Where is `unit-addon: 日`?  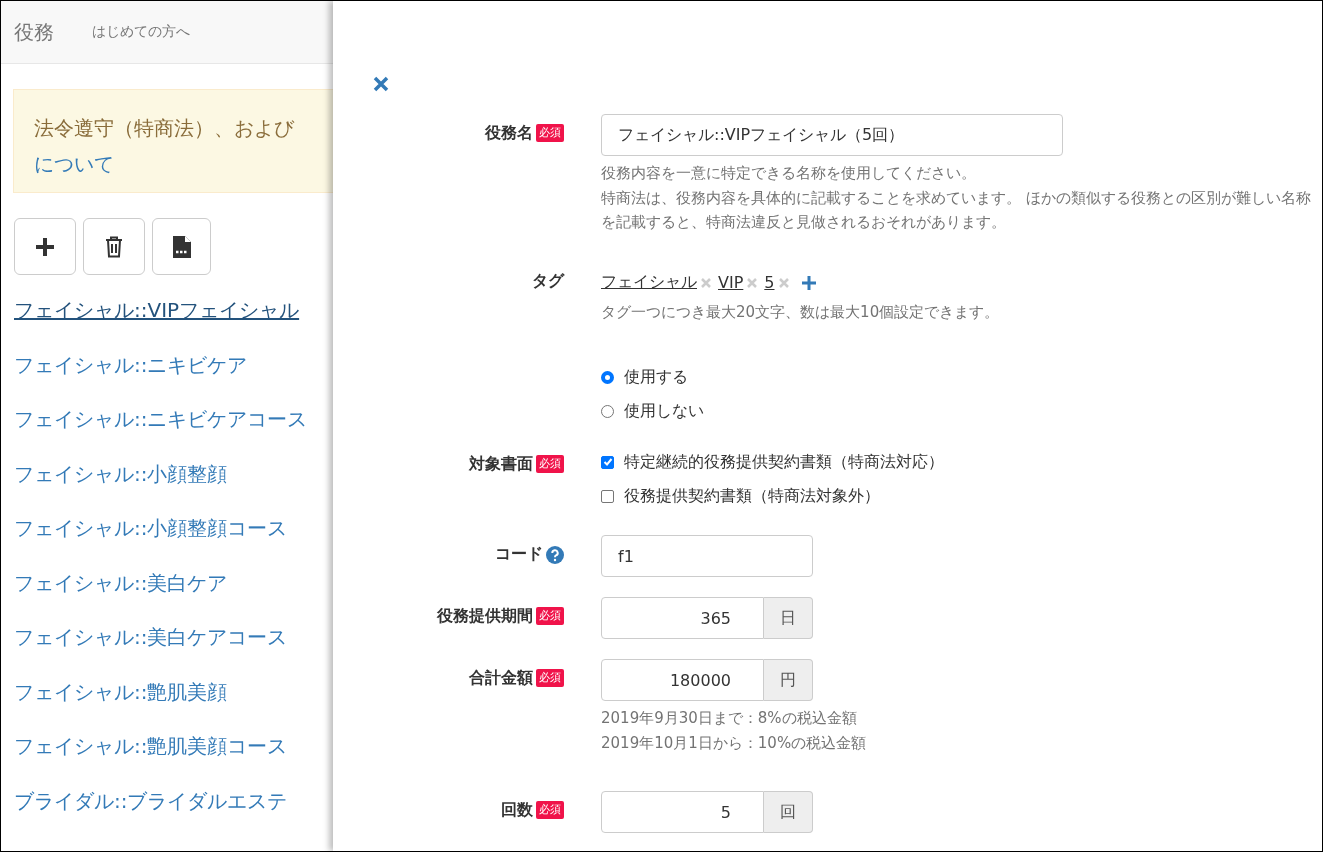 unit-addon: 日 is located at coordinates (788, 618).